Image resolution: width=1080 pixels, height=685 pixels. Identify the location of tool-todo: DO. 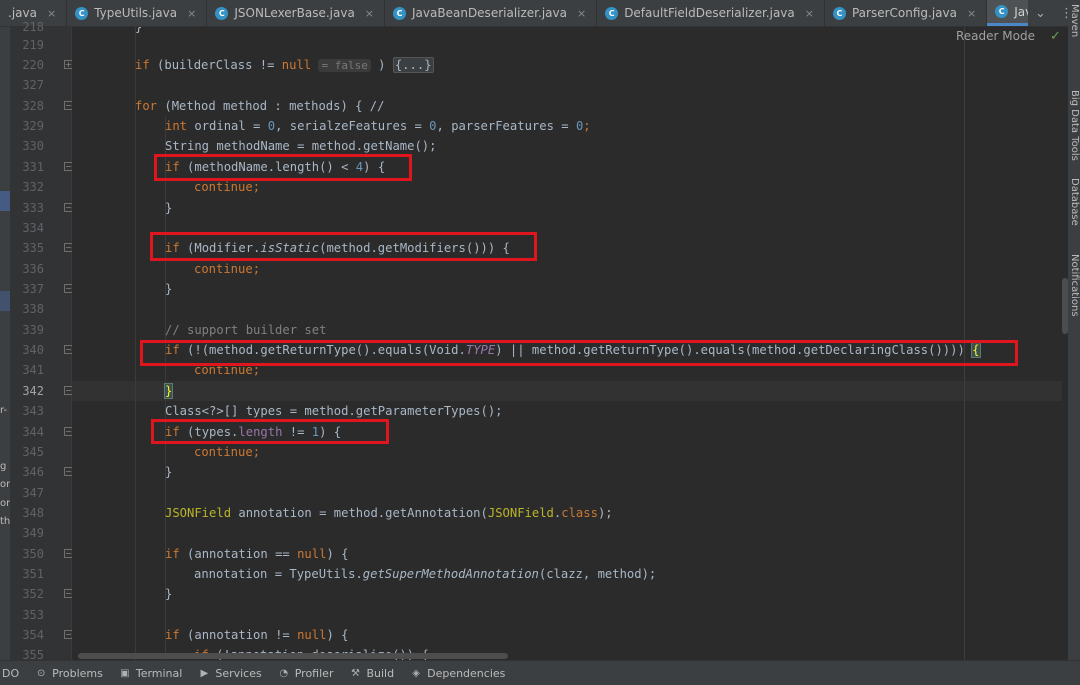
(14, 673).